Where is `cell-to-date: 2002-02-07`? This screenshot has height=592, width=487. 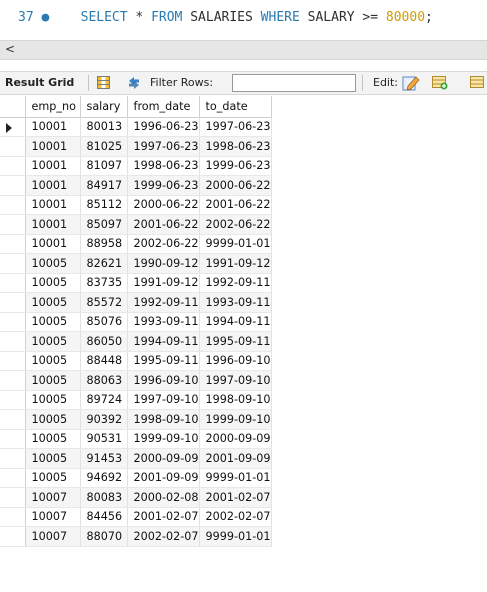 cell-to-date: 2002-02-07 is located at coordinates (235, 517).